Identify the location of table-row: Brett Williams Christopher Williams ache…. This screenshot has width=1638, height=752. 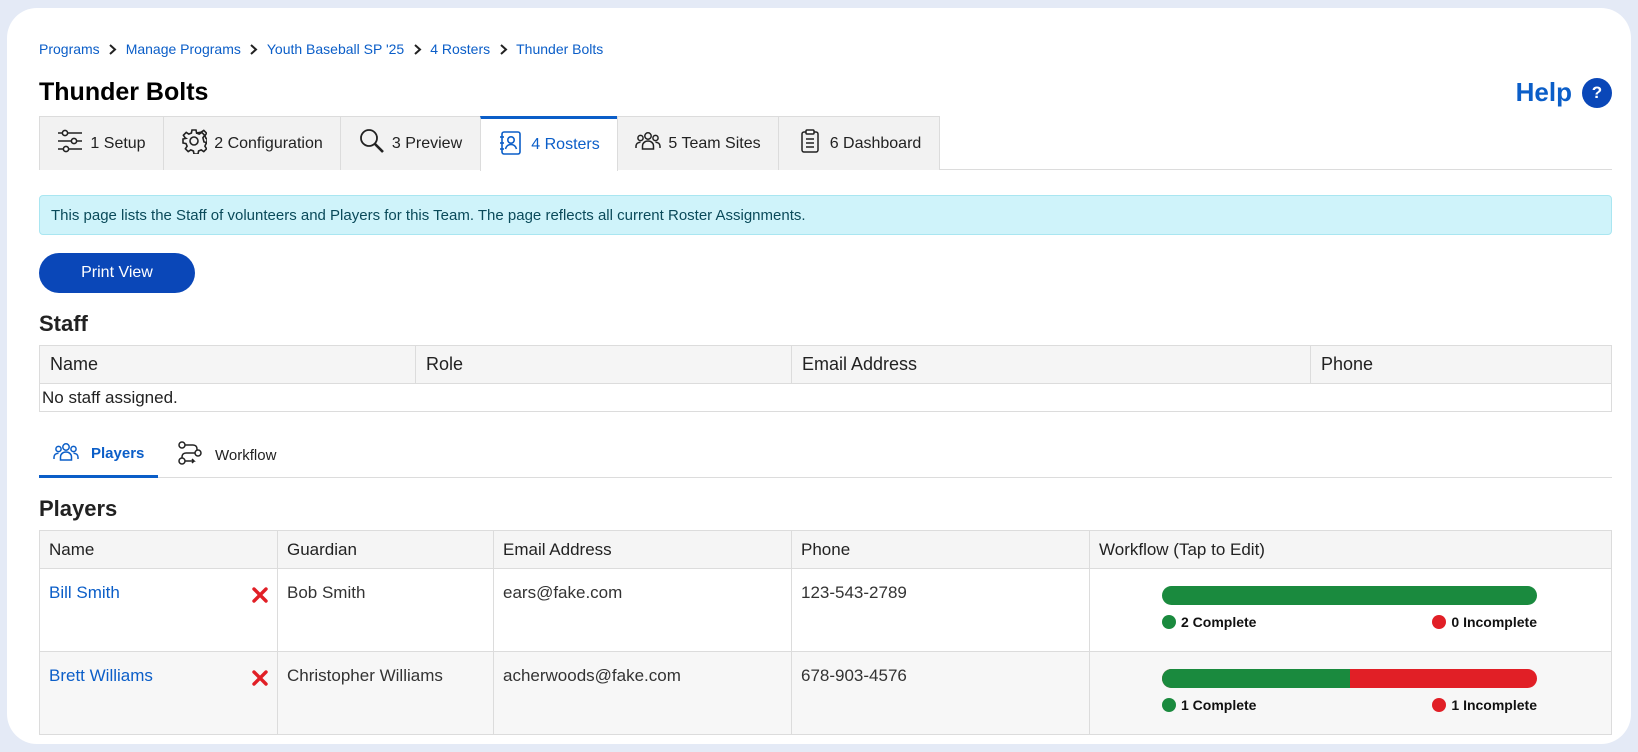
(825, 693).